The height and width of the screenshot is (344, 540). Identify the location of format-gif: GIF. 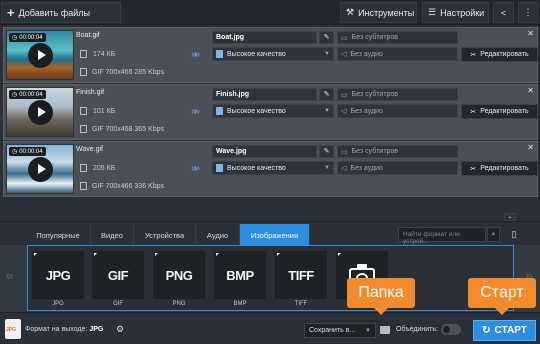
(118, 275).